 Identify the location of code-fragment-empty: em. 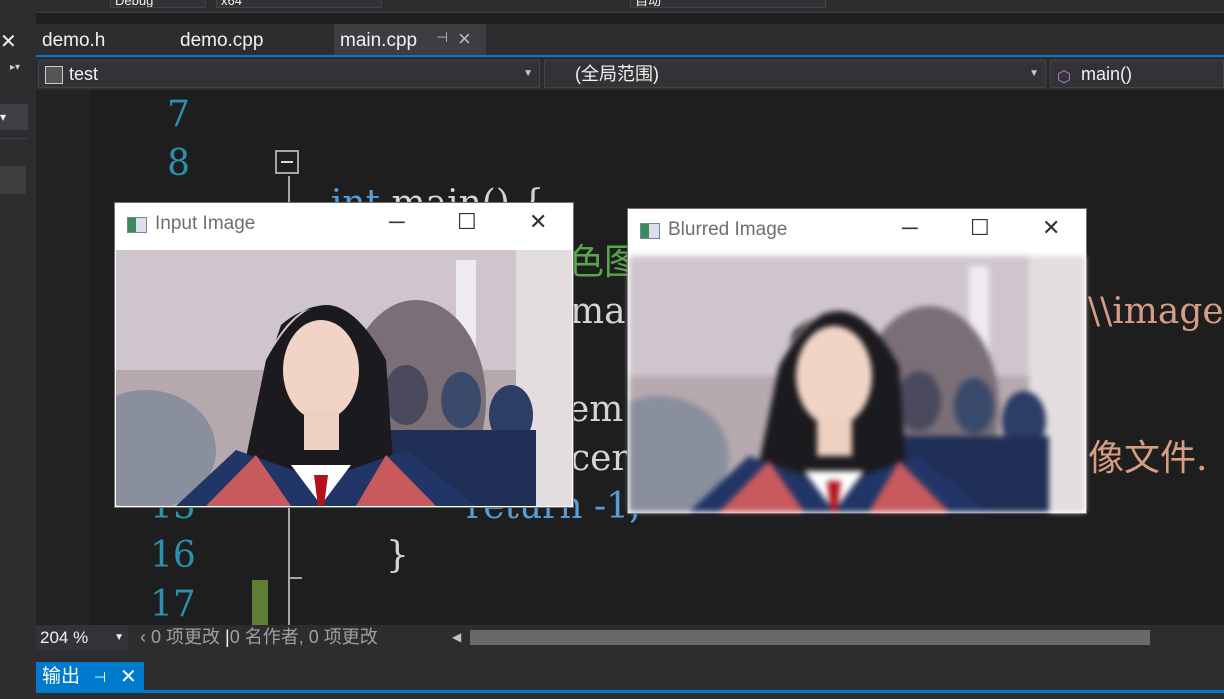
(596, 409).